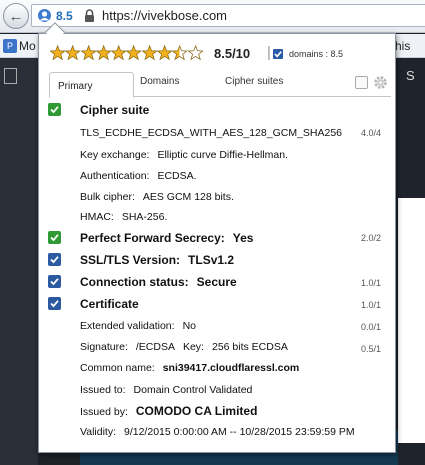 Image resolution: width=425 pixels, height=465 pixels. What do you see at coordinates (177, 176) in the screenshot?
I see `authentication-value: ECDSA.` at bounding box center [177, 176].